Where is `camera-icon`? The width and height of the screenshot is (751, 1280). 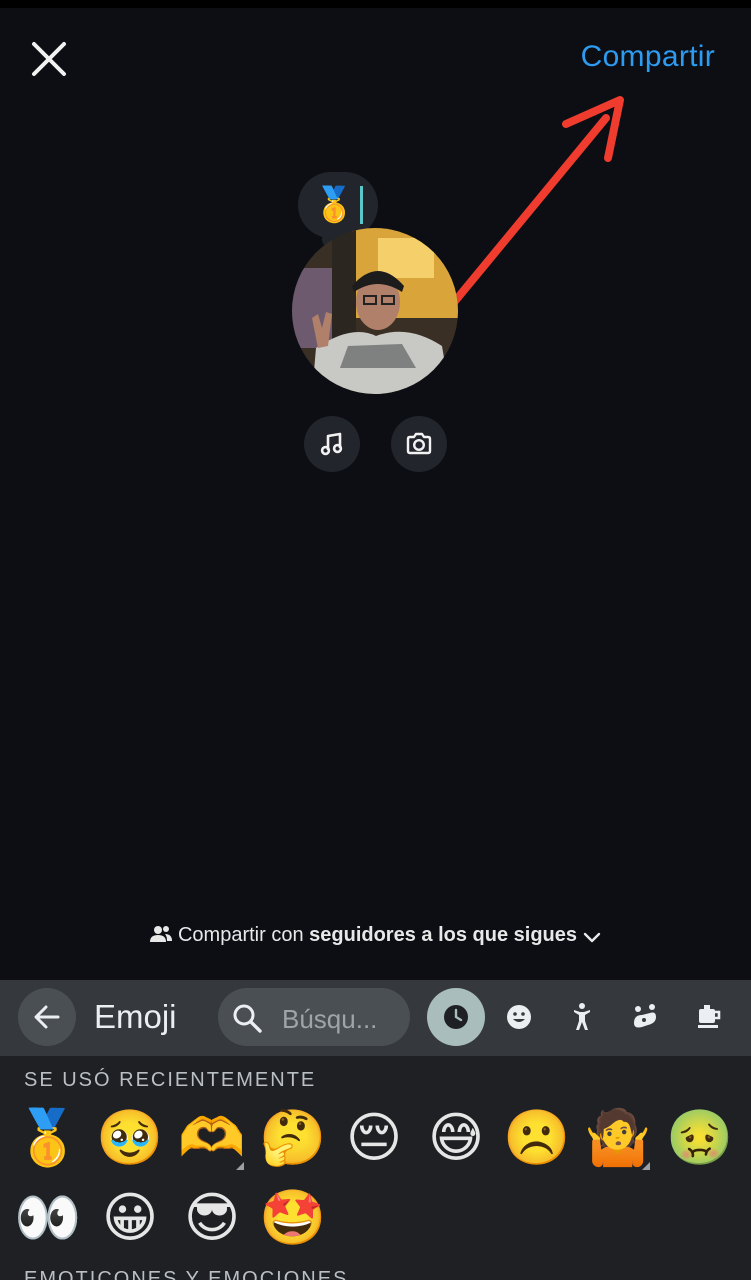
camera-icon is located at coordinates (419, 443).